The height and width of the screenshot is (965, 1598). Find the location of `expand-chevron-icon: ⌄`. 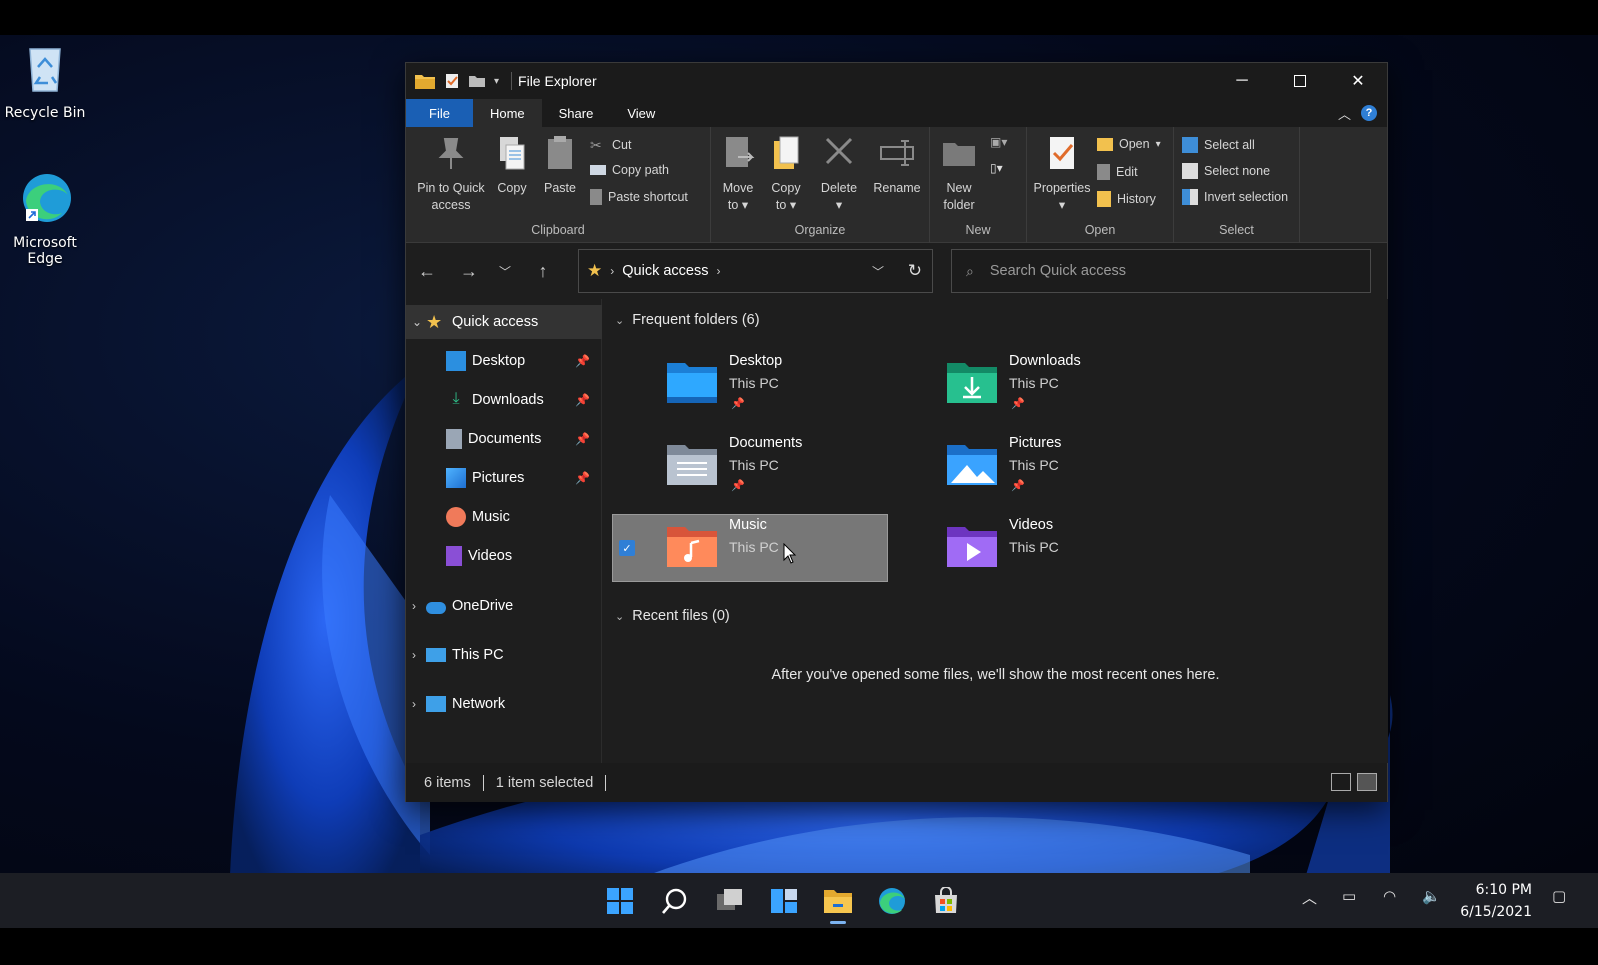

expand-chevron-icon: ⌄ is located at coordinates (419, 322).